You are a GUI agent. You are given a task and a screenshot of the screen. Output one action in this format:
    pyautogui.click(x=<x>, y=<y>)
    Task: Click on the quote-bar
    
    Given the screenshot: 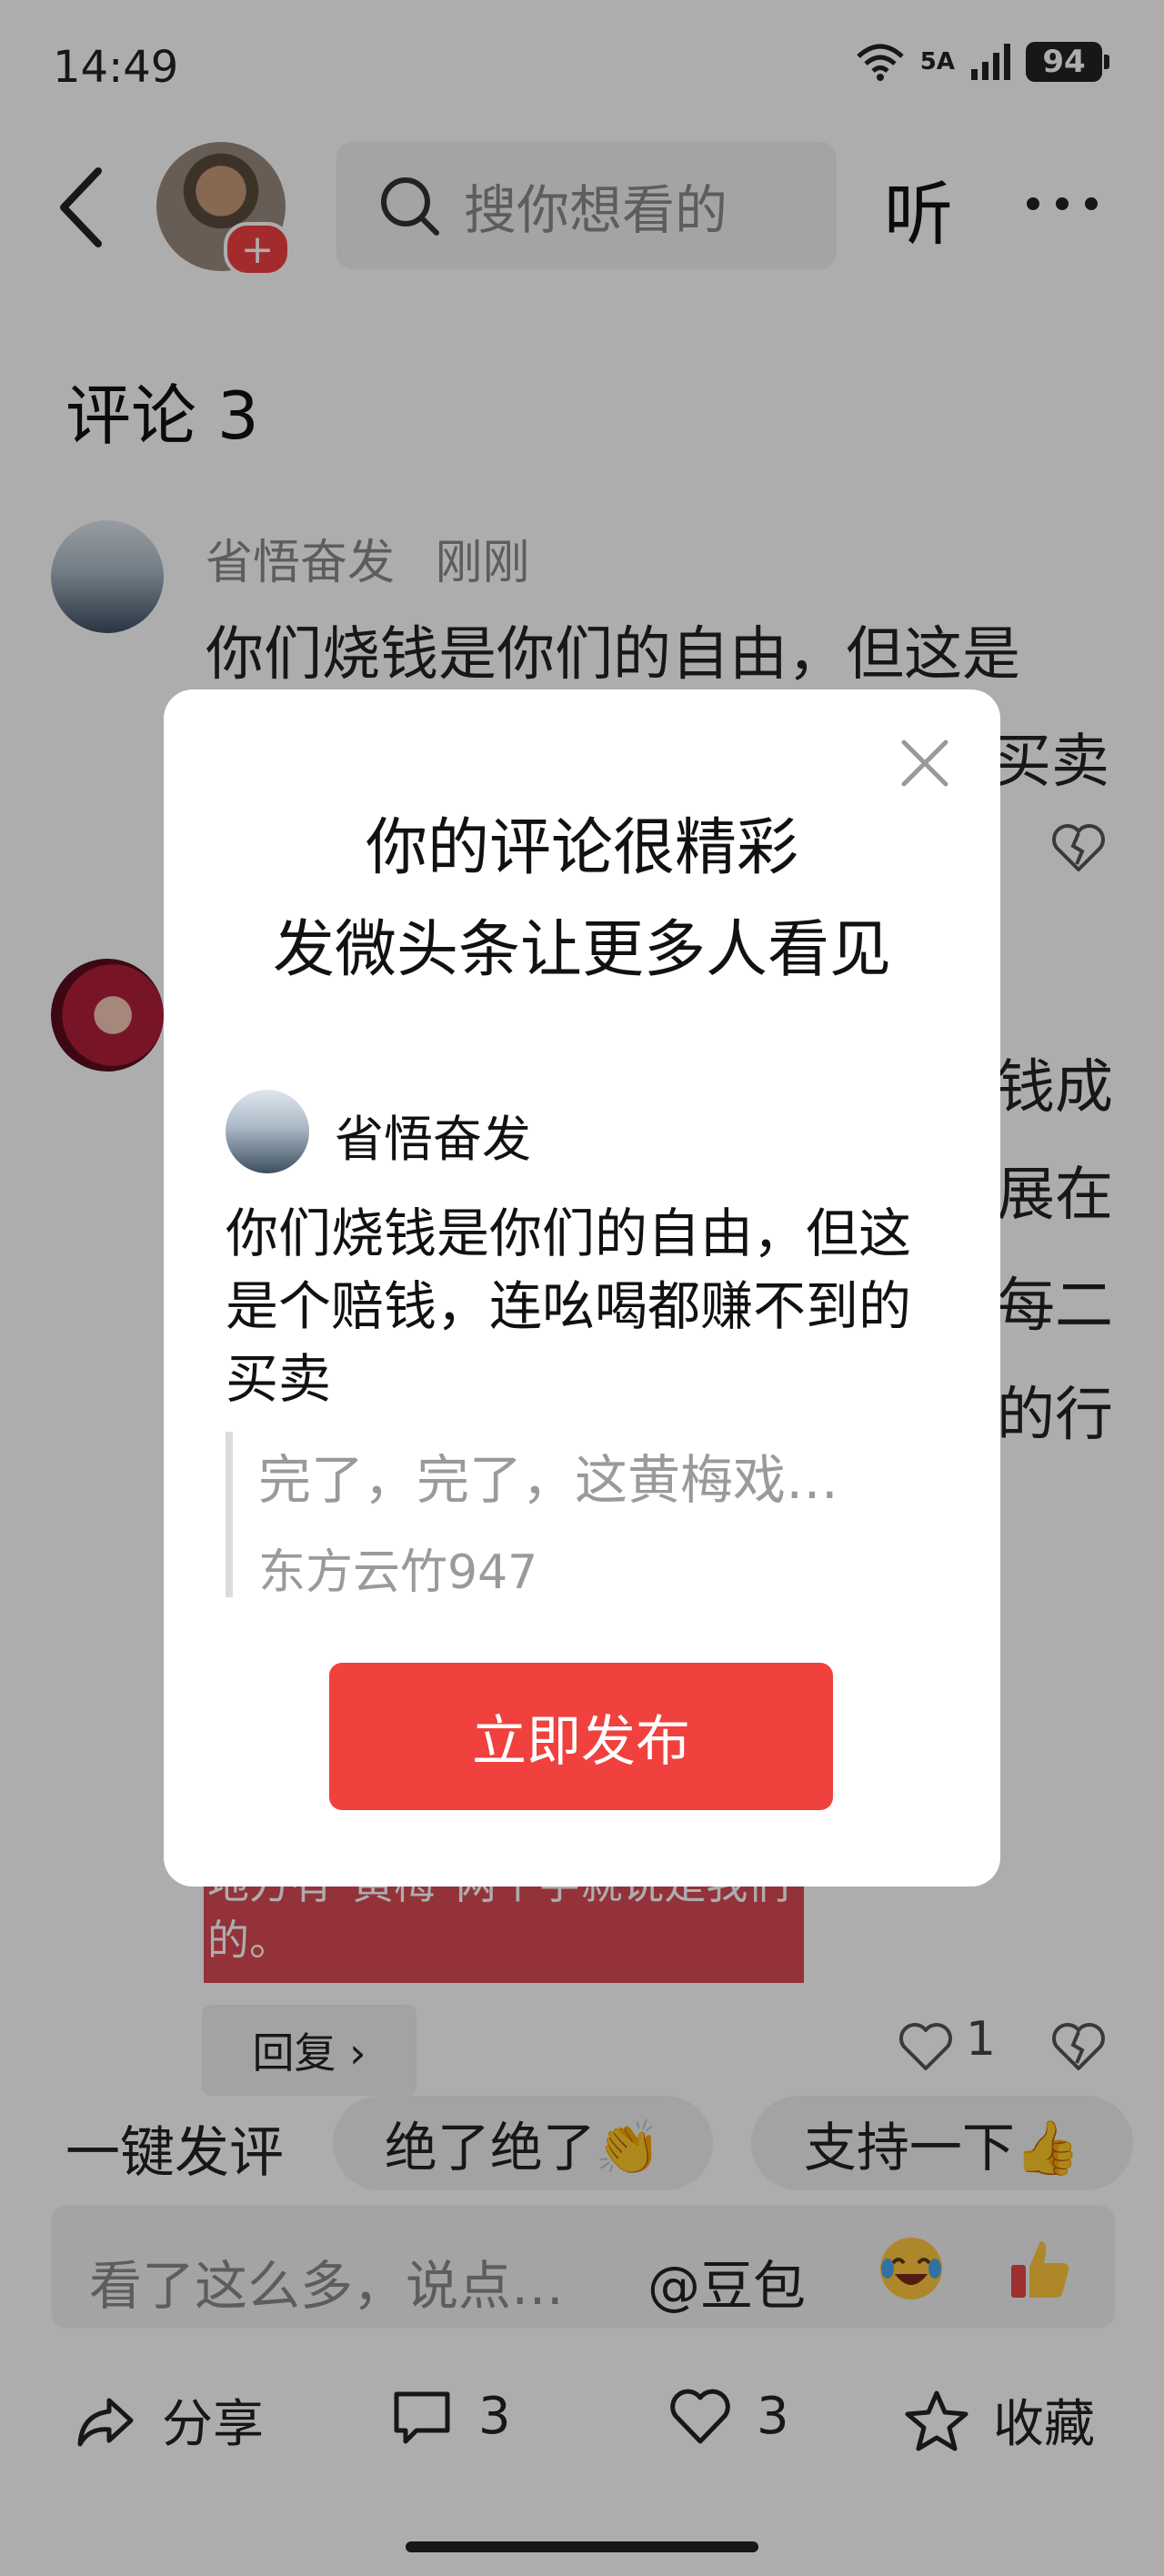 What is the action you would take?
    pyautogui.click(x=230, y=1514)
    